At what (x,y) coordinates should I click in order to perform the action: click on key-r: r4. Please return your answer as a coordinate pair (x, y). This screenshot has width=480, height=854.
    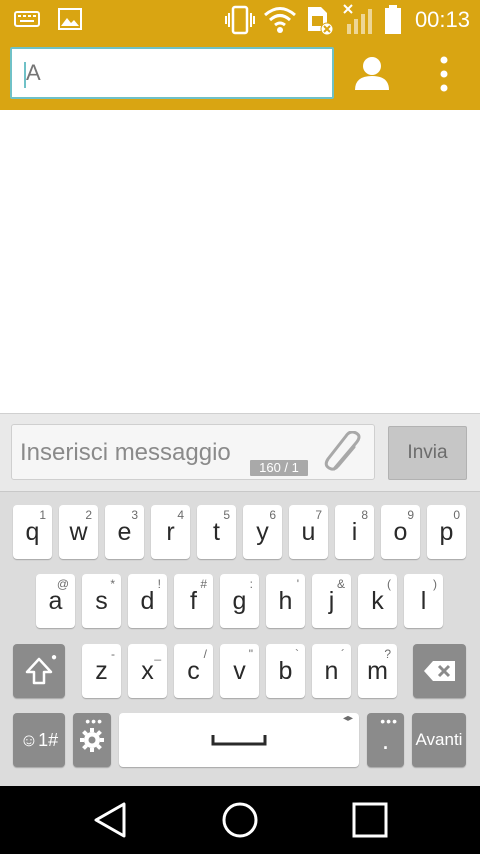
    Looking at the image, I should click on (170, 532).